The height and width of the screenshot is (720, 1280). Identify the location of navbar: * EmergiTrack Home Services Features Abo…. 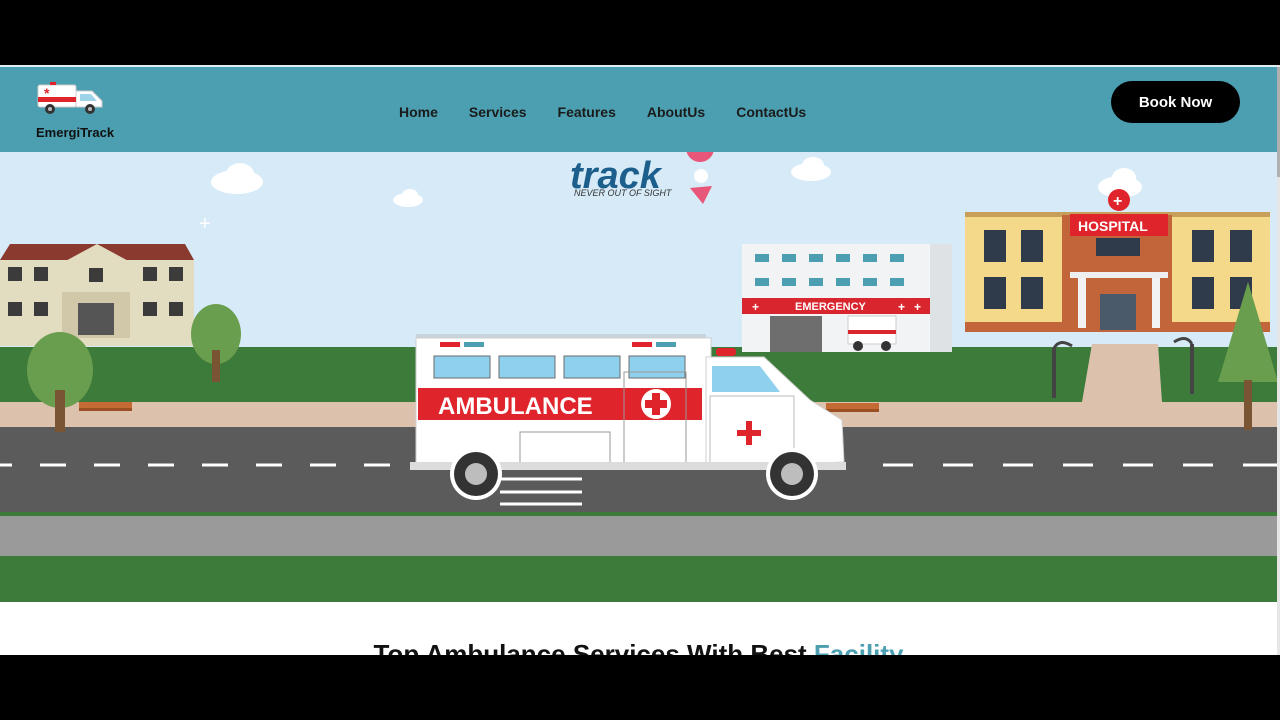
(638, 108).